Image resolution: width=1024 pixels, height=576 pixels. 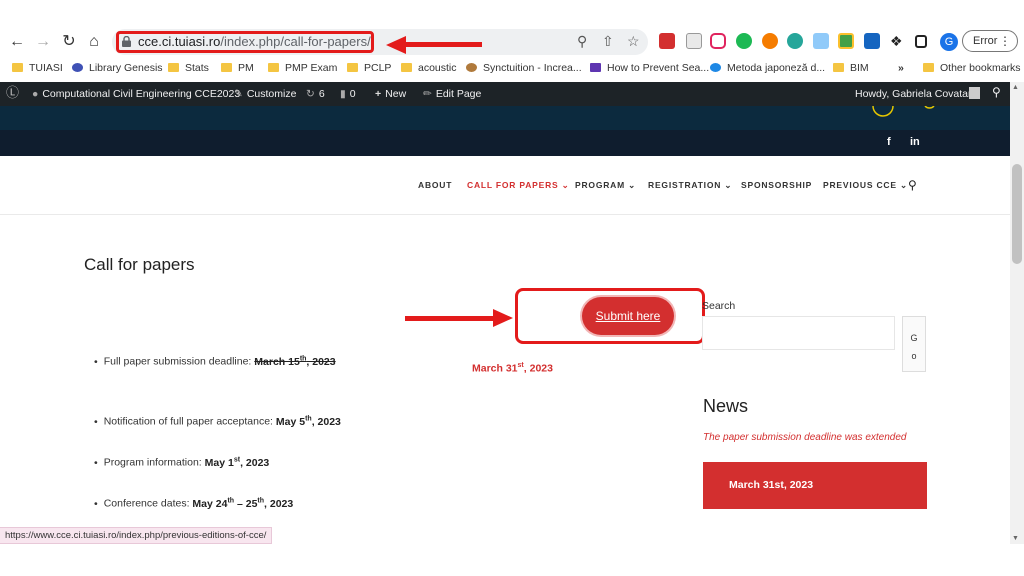 What do you see at coordinates (458, 94) in the screenshot?
I see `admin-edit-label: Edit Page` at bounding box center [458, 94].